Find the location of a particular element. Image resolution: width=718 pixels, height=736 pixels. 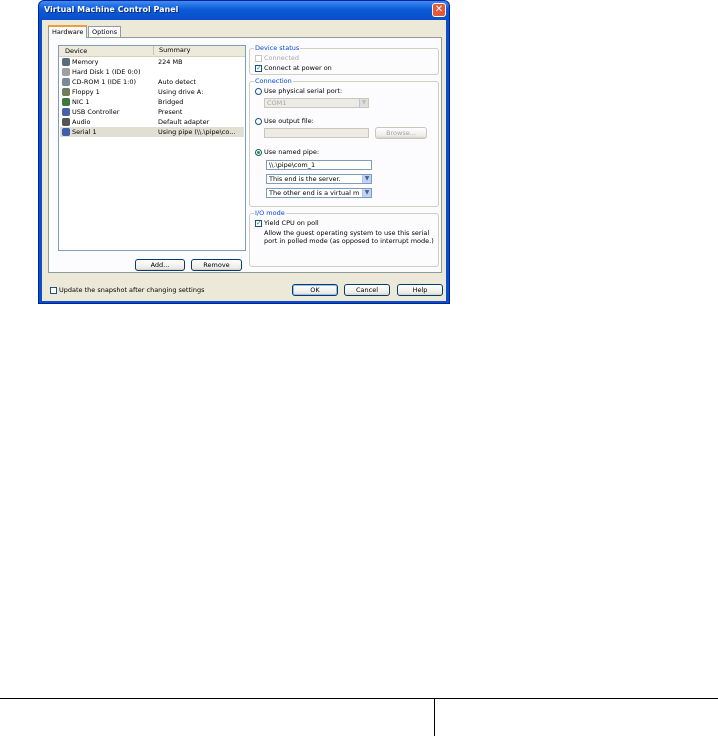

use-named-pipe-radio is located at coordinates (258, 152).